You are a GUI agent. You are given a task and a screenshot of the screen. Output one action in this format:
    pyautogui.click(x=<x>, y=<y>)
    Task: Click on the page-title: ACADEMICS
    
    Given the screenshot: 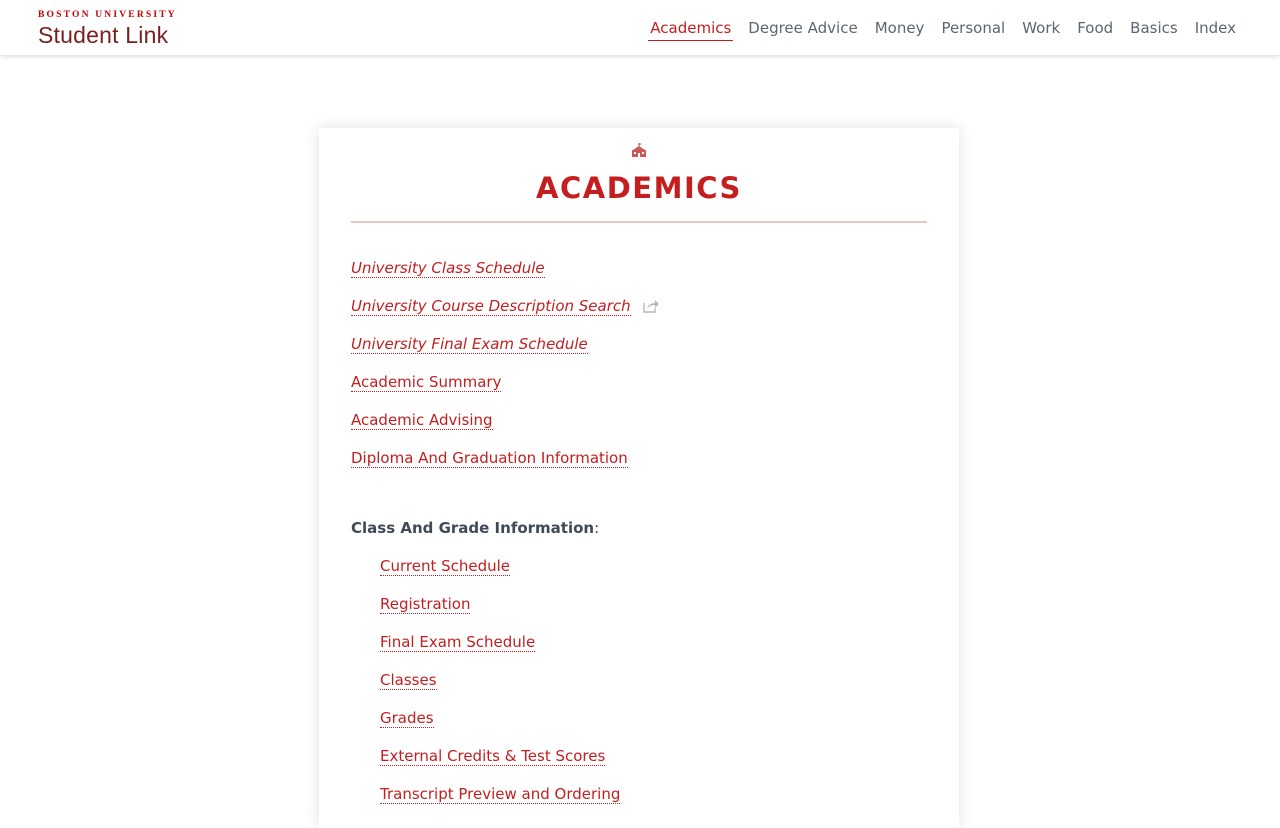 What is the action you would take?
    pyautogui.click(x=639, y=188)
    